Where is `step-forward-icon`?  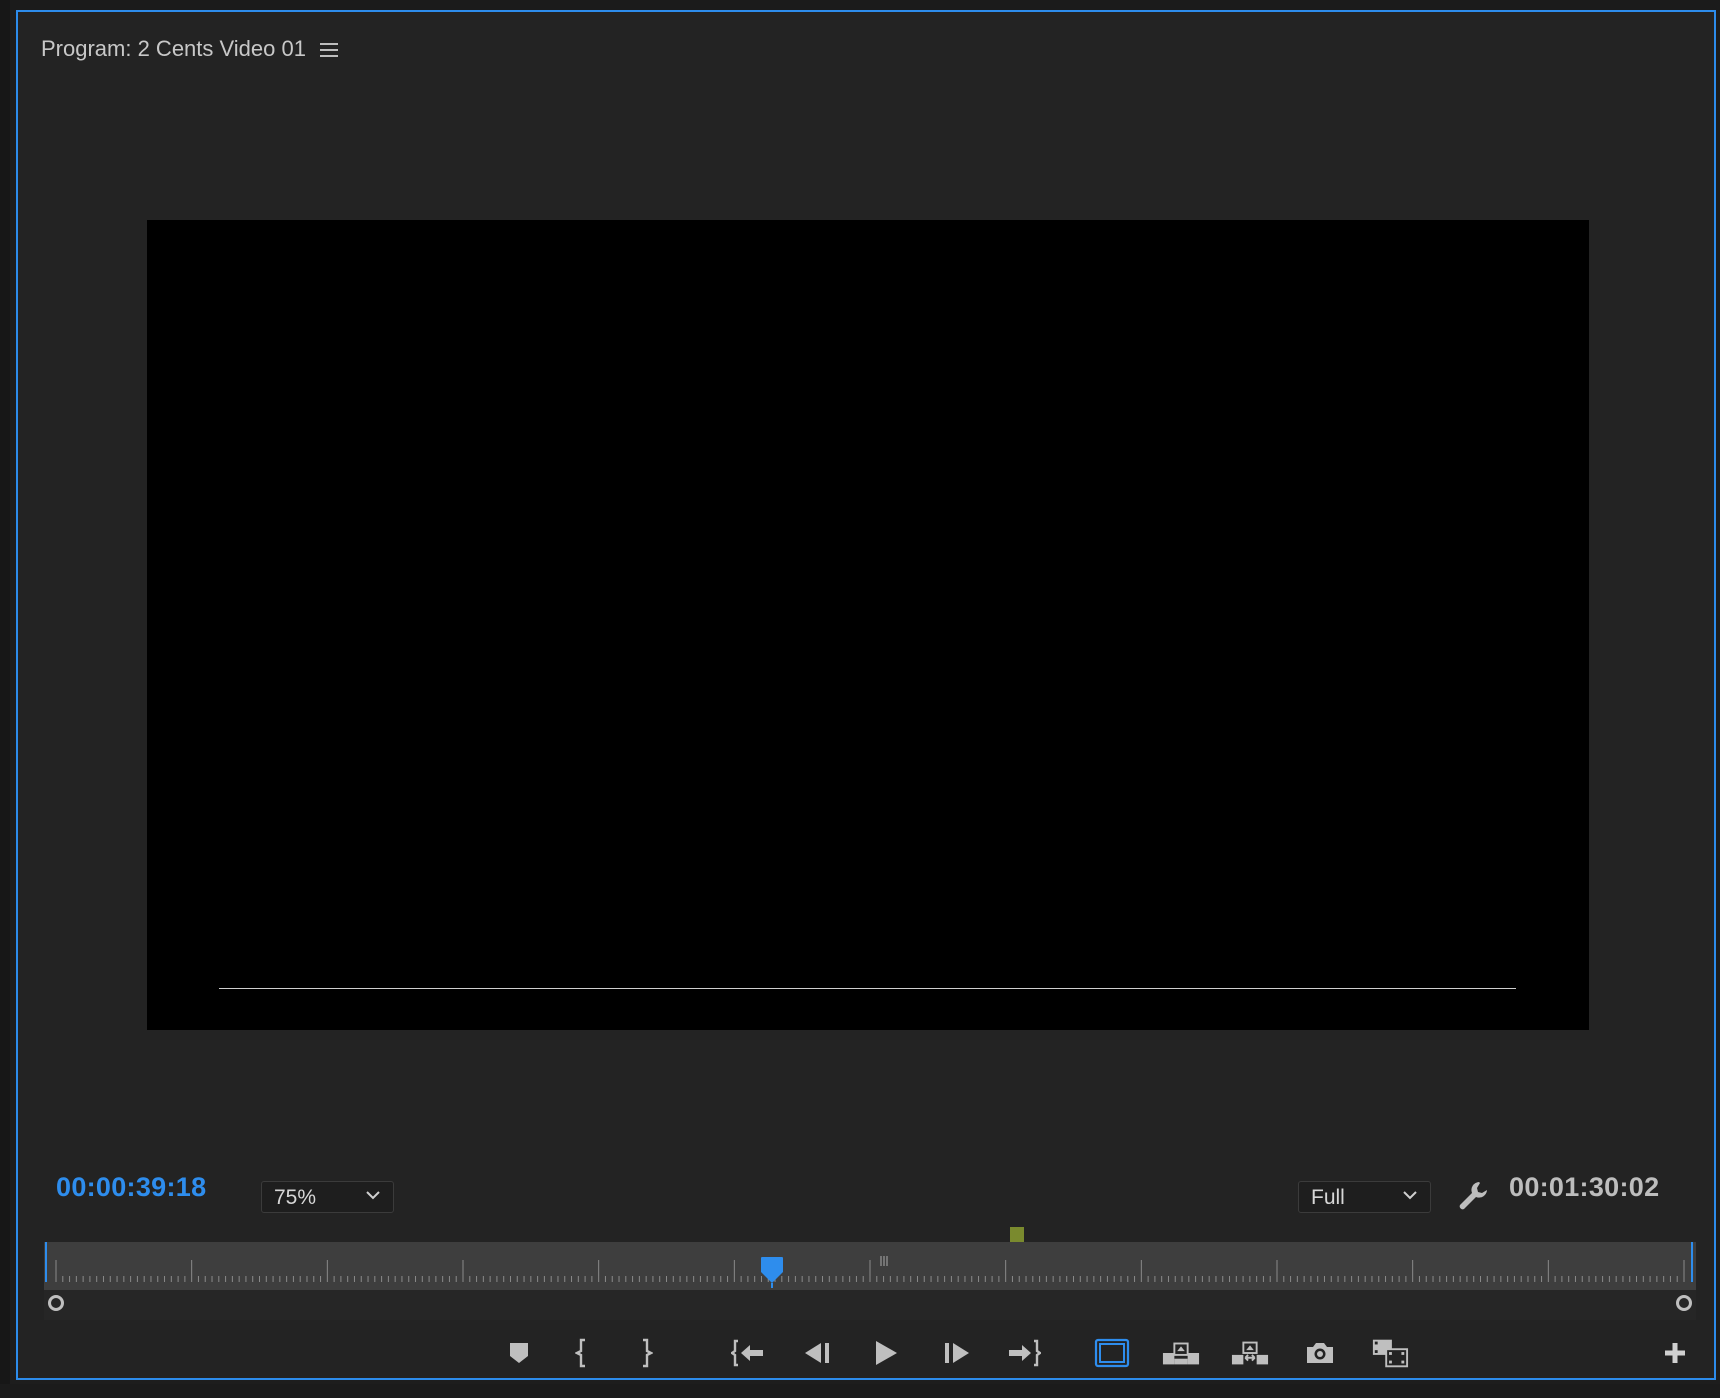
step-forward-icon is located at coordinates (957, 1353).